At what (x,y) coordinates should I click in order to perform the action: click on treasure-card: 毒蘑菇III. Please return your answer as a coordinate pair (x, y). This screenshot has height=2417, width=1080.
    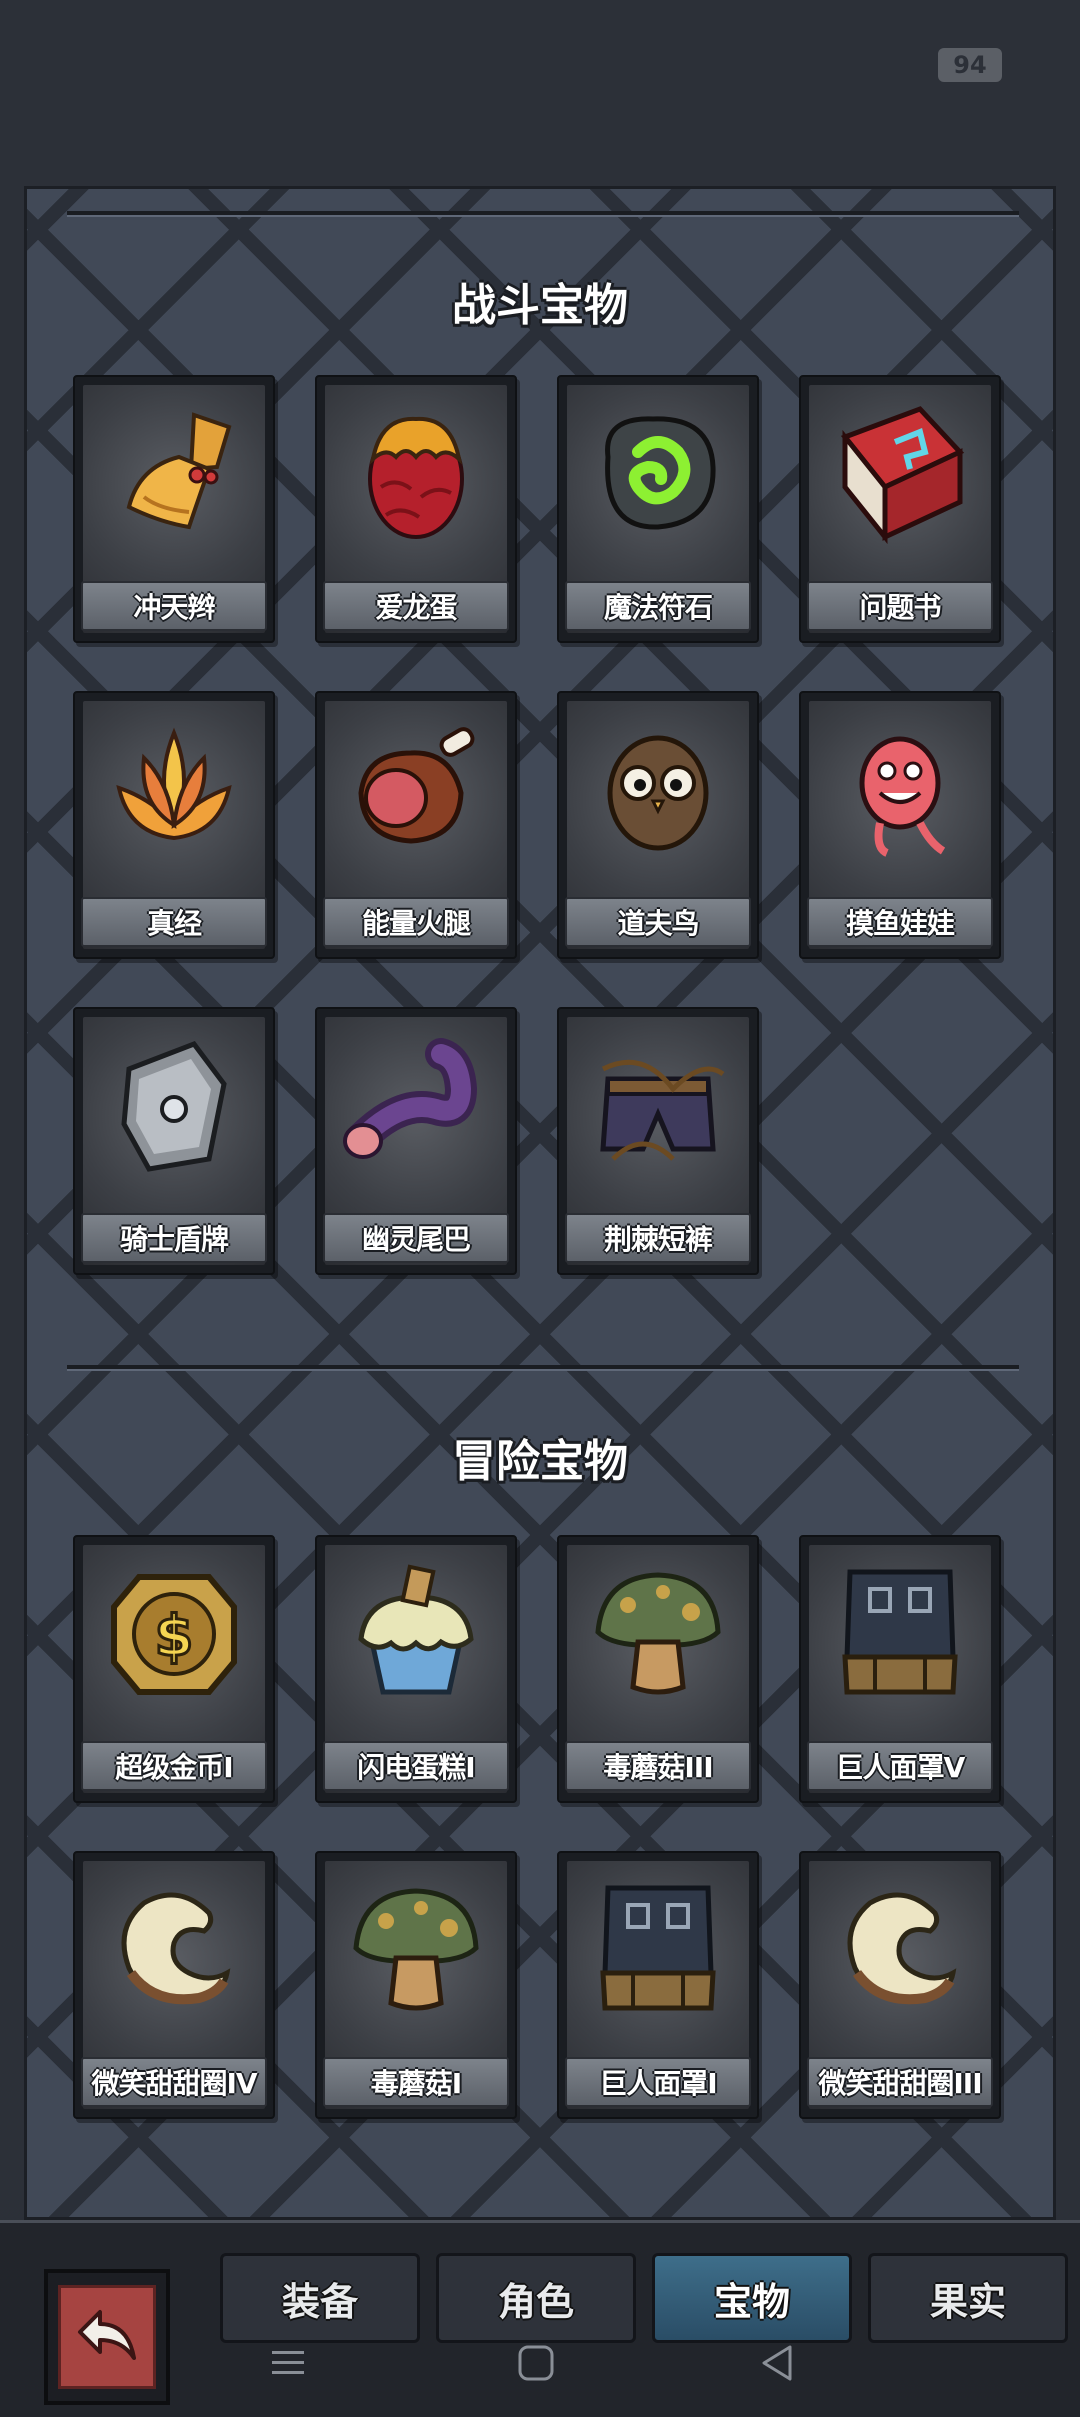
    Looking at the image, I should click on (658, 1669).